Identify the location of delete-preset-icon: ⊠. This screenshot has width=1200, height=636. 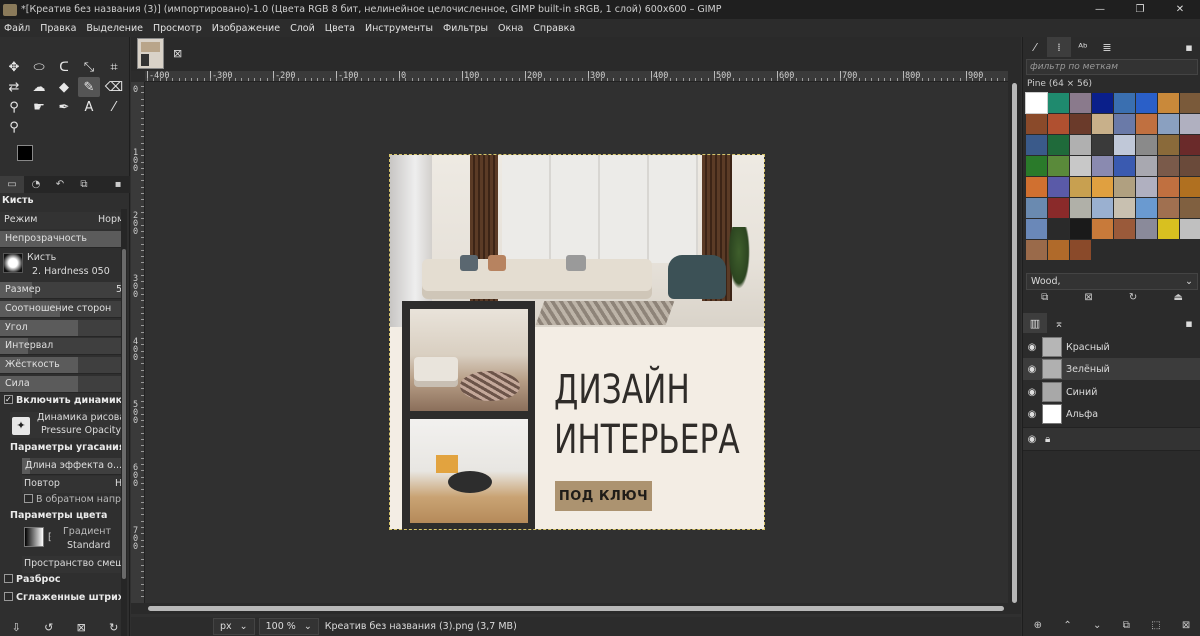
(81, 627).